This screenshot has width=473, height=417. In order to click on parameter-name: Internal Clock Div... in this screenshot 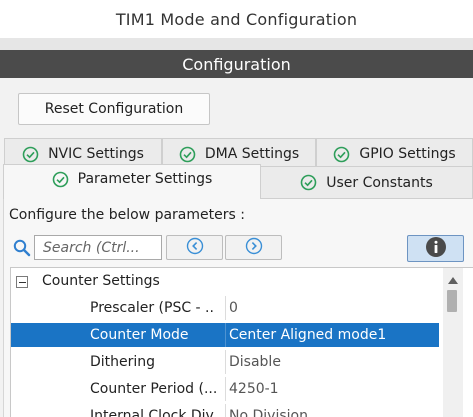, I will do `click(158, 412)`.